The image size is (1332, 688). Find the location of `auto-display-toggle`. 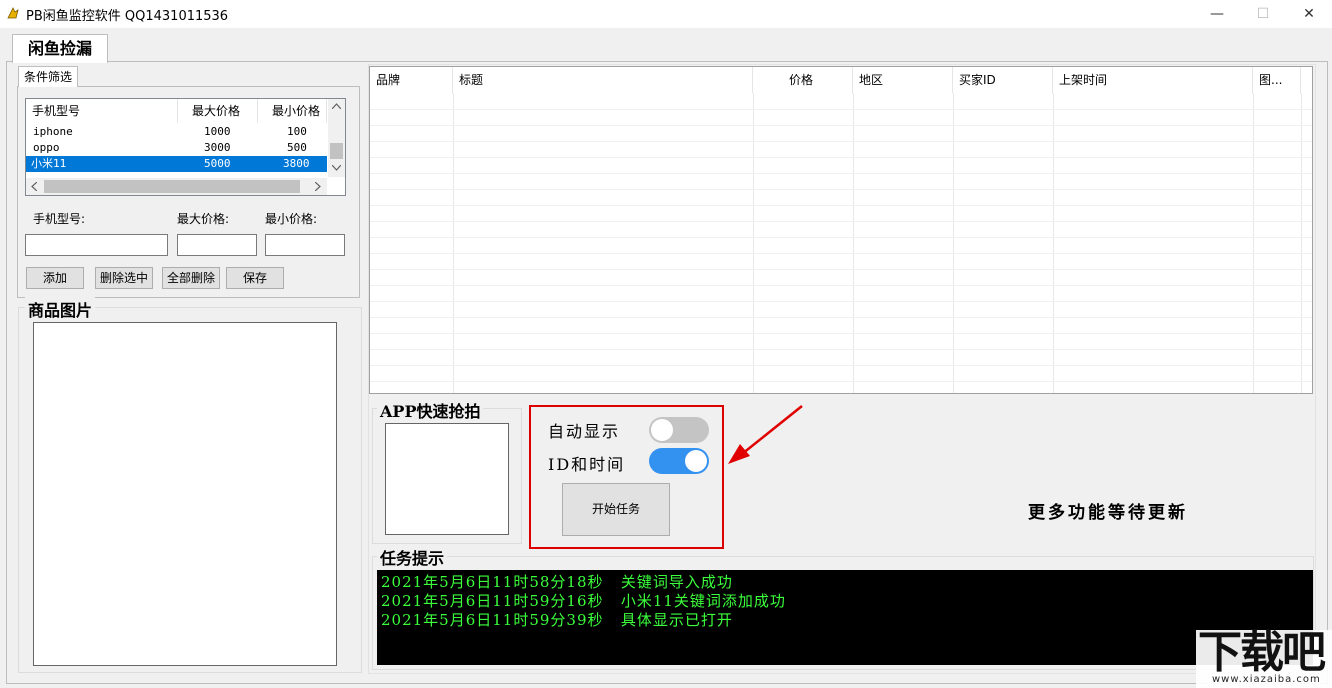

auto-display-toggle is located at coordinates (679, 430).